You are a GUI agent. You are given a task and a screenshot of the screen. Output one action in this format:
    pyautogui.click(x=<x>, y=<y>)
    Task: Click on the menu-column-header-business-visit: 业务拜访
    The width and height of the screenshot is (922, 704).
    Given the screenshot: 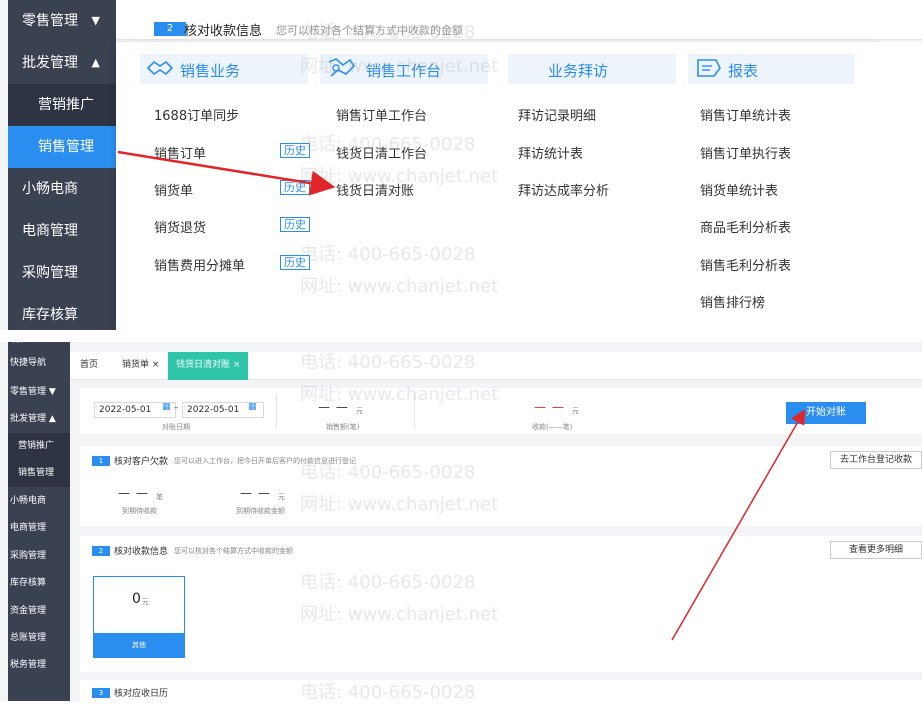 What is the action you would take?
    pyautogui.click(x=592, y=69)
    